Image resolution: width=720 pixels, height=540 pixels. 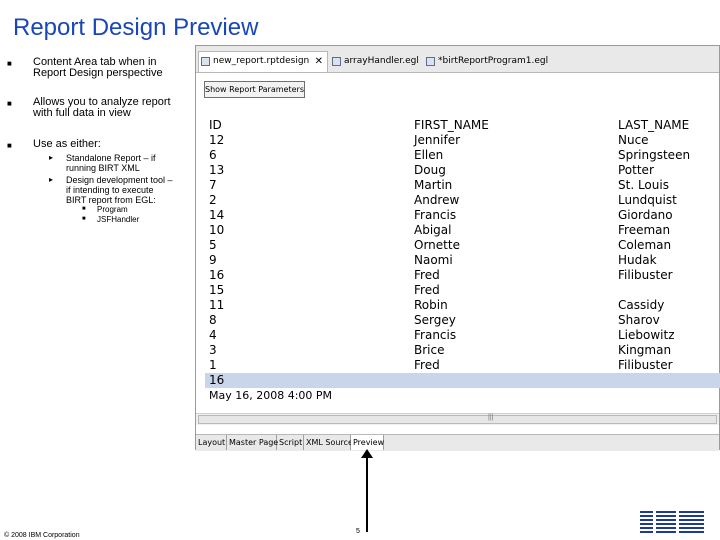 I want to click on table-cell: 3, so click(x=213, y=350).